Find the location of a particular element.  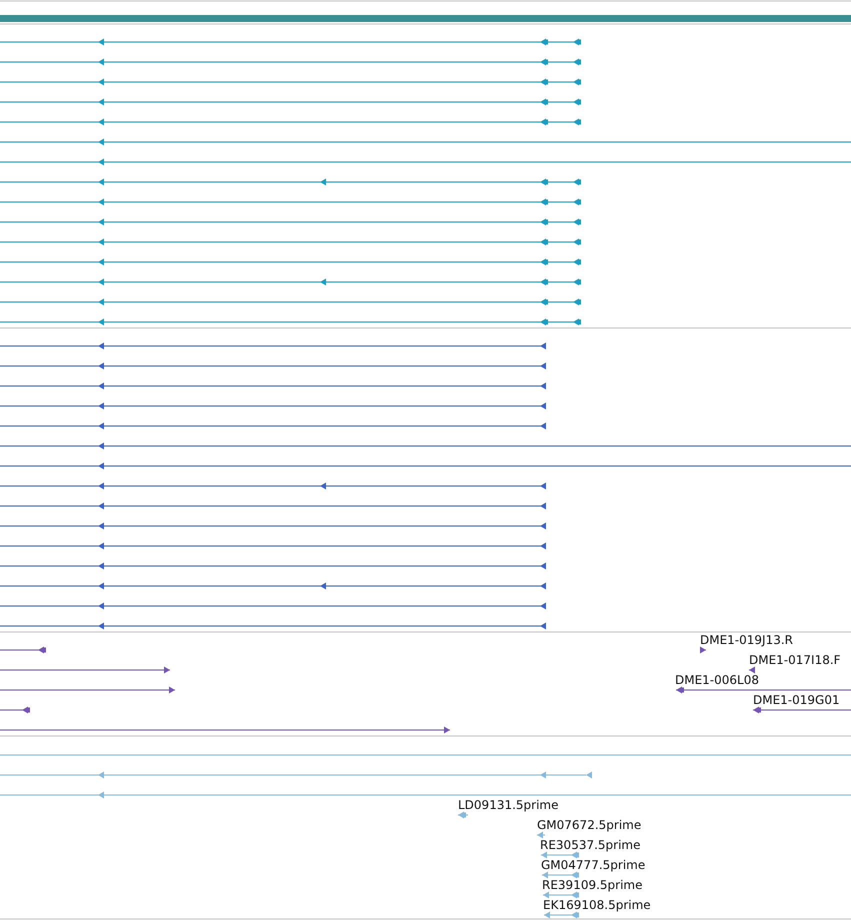

feature-label: GM04777.5prime is located at coordinates (593, 865).